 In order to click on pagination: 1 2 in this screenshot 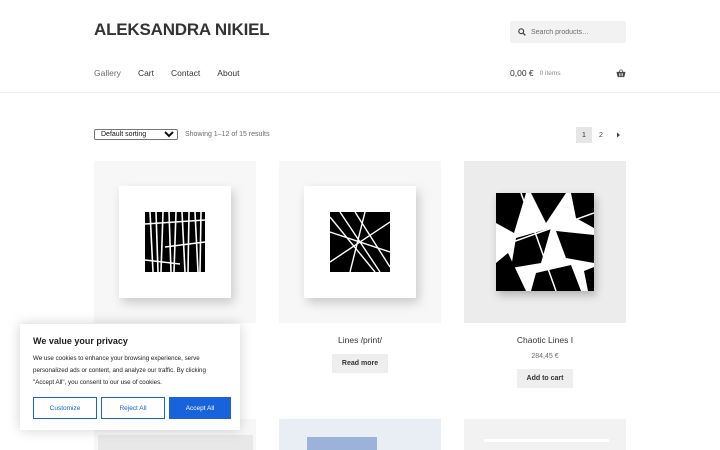, I will do `click(600, 135)`.